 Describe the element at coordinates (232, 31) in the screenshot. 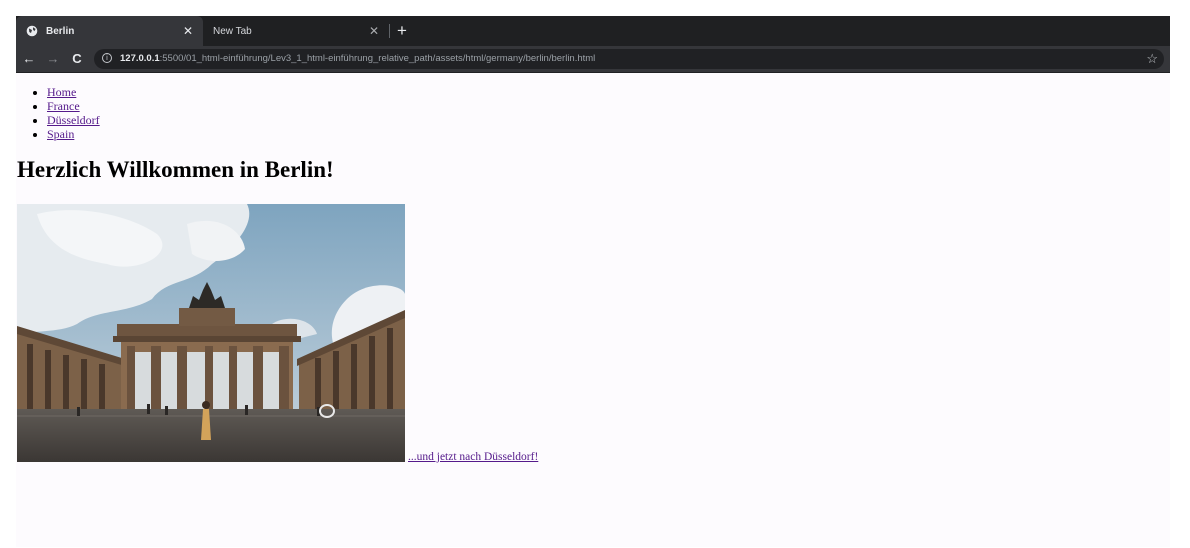

I see `tab-title: New Tab` at that location.